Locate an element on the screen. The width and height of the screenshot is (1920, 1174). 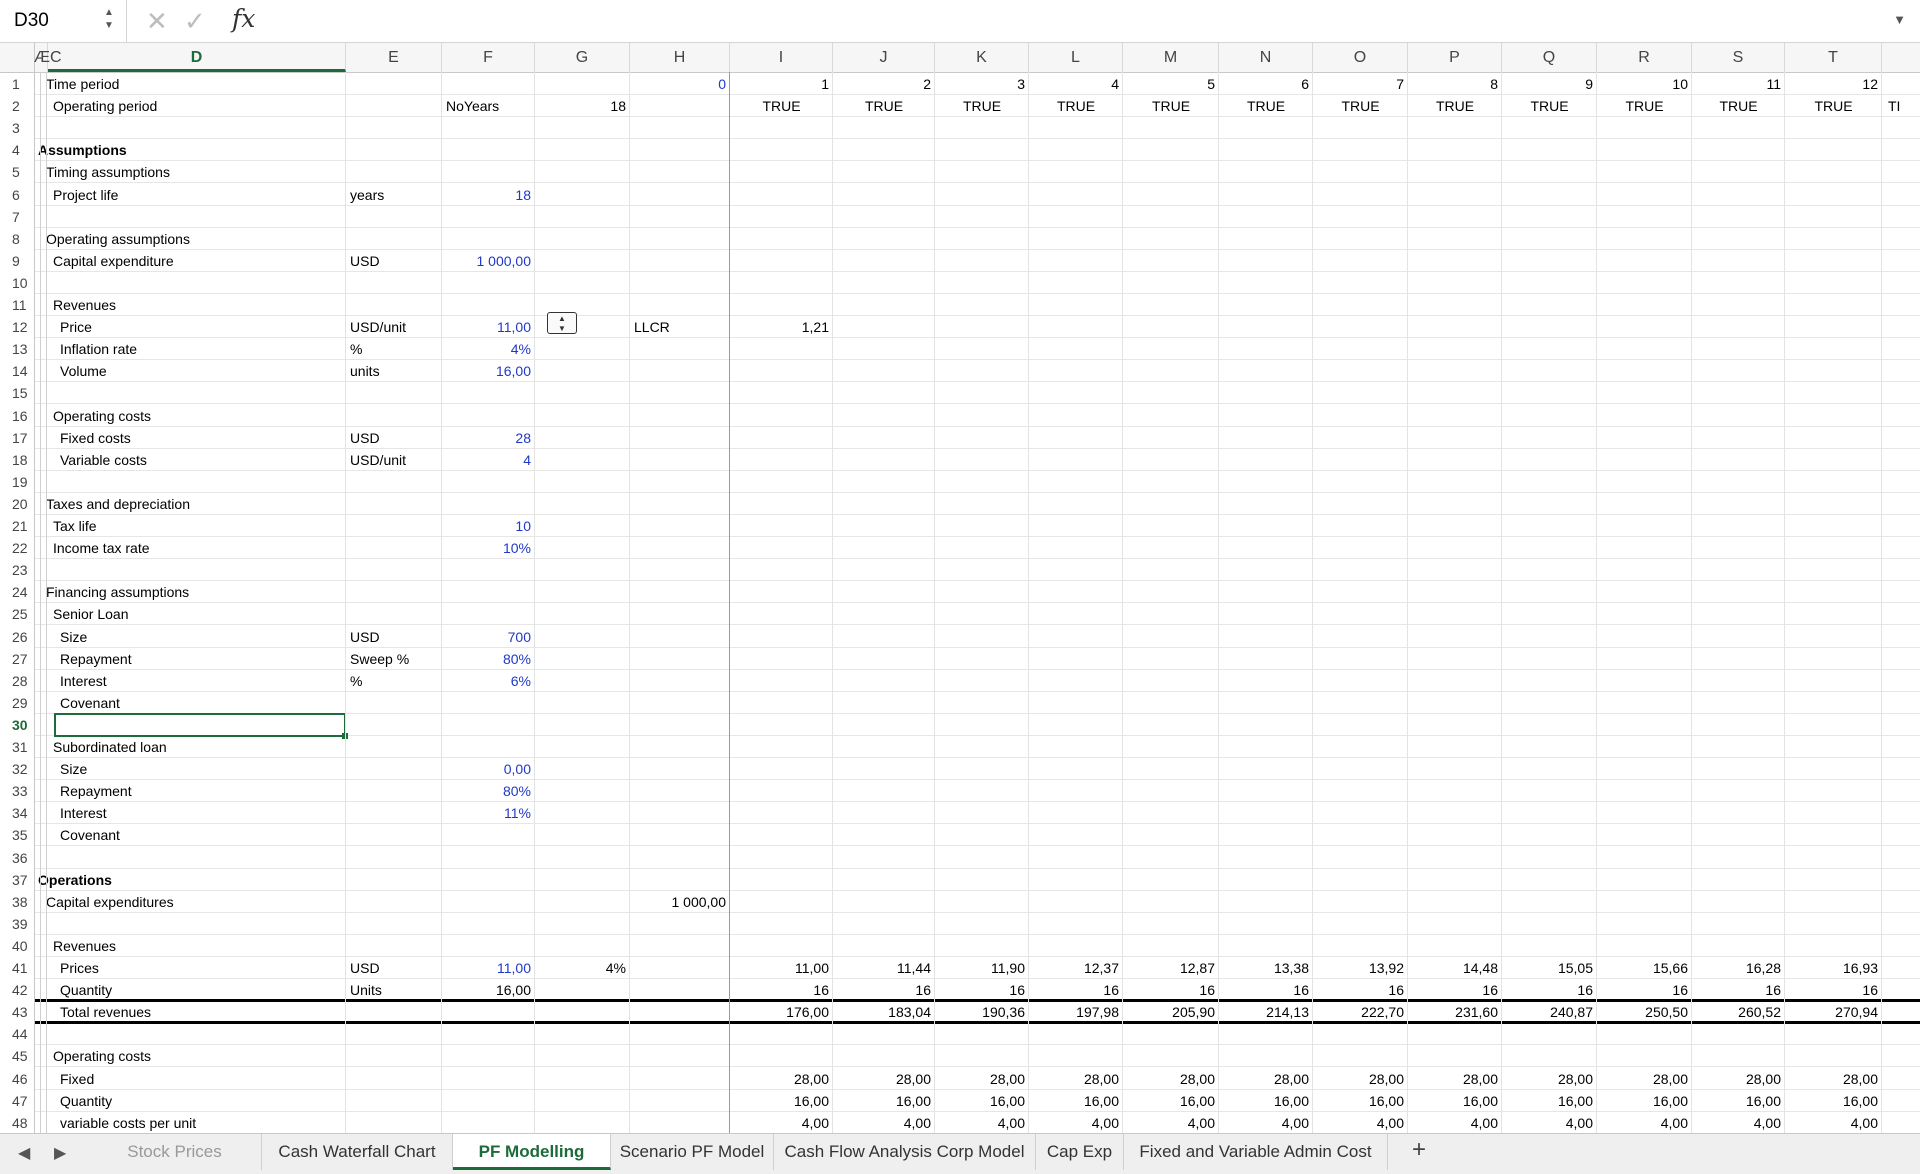
row-header: 7 is located at coordinates (14, 217).